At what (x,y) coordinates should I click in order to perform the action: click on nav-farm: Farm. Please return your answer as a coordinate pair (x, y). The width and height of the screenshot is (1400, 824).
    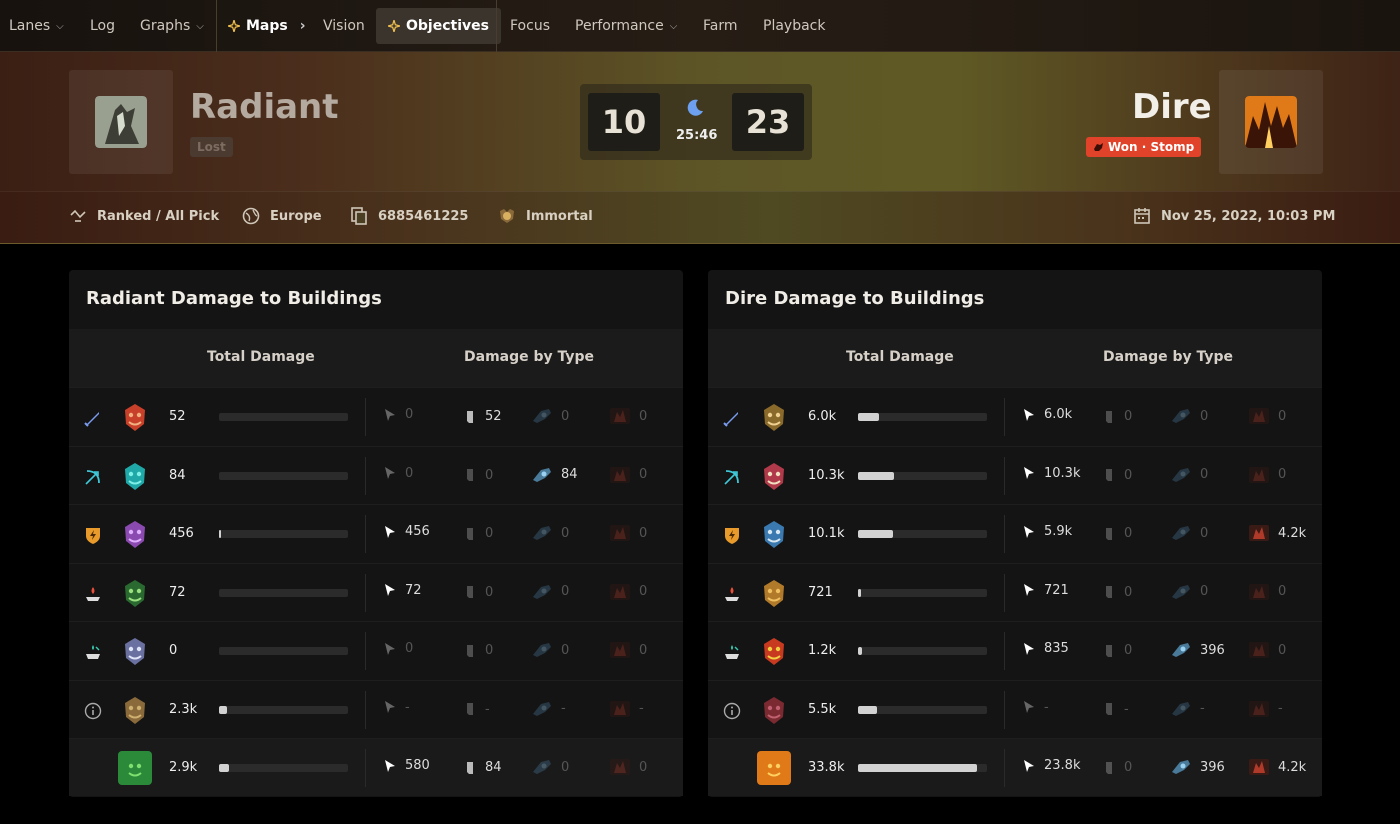
    Looking at the image, I should click on (720, 26).